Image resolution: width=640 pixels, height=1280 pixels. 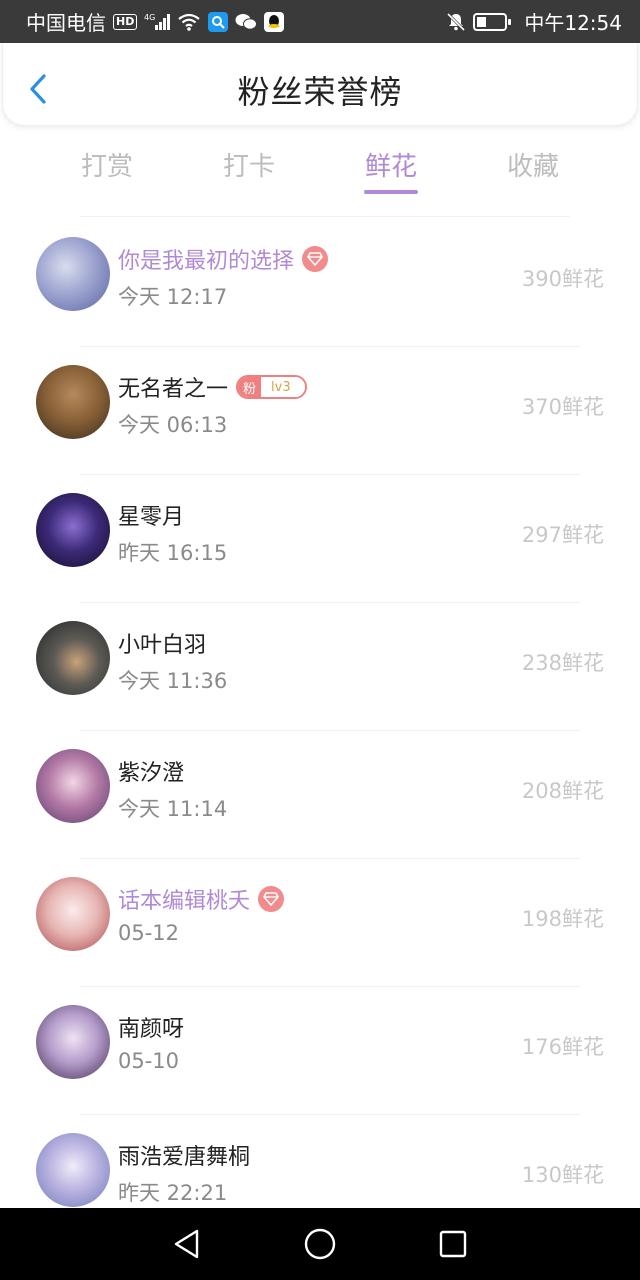 I want to click on tab-label: 打卡, so click(x=248, y=167).